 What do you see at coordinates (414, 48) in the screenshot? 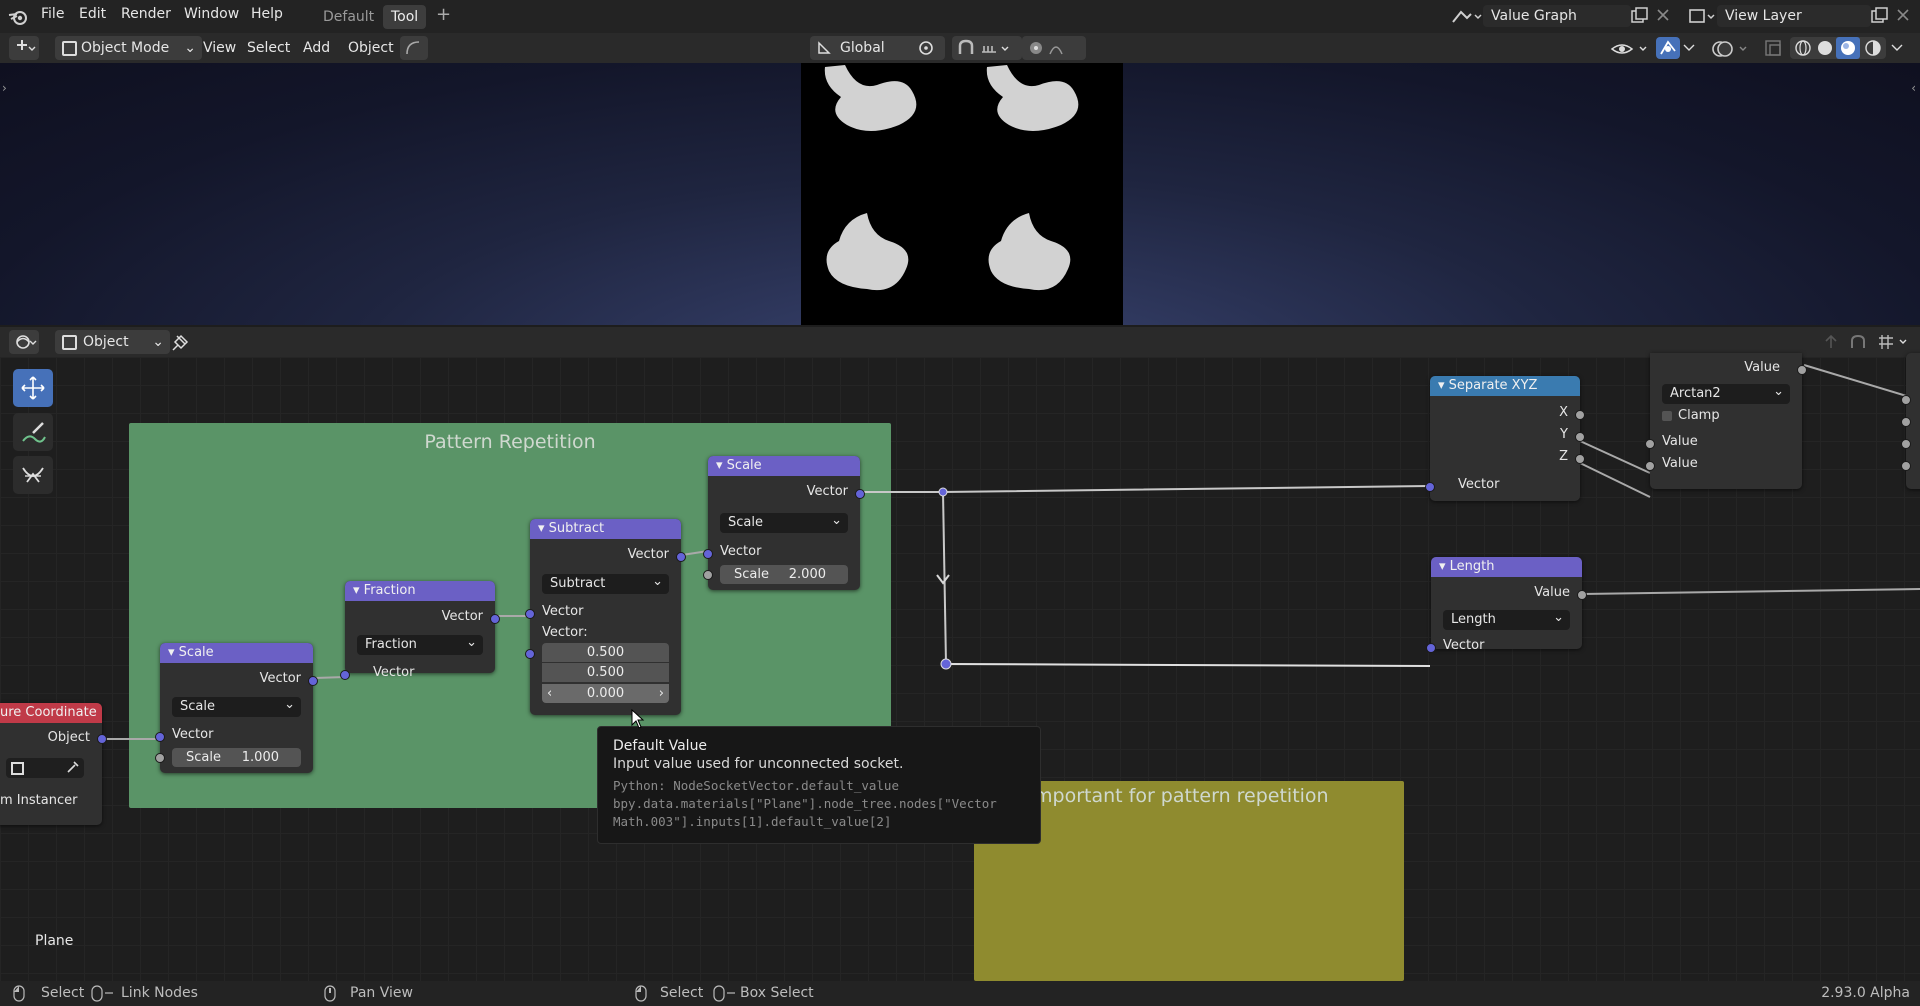
I see `curve-tool-button` at bounding box center [414, 48].